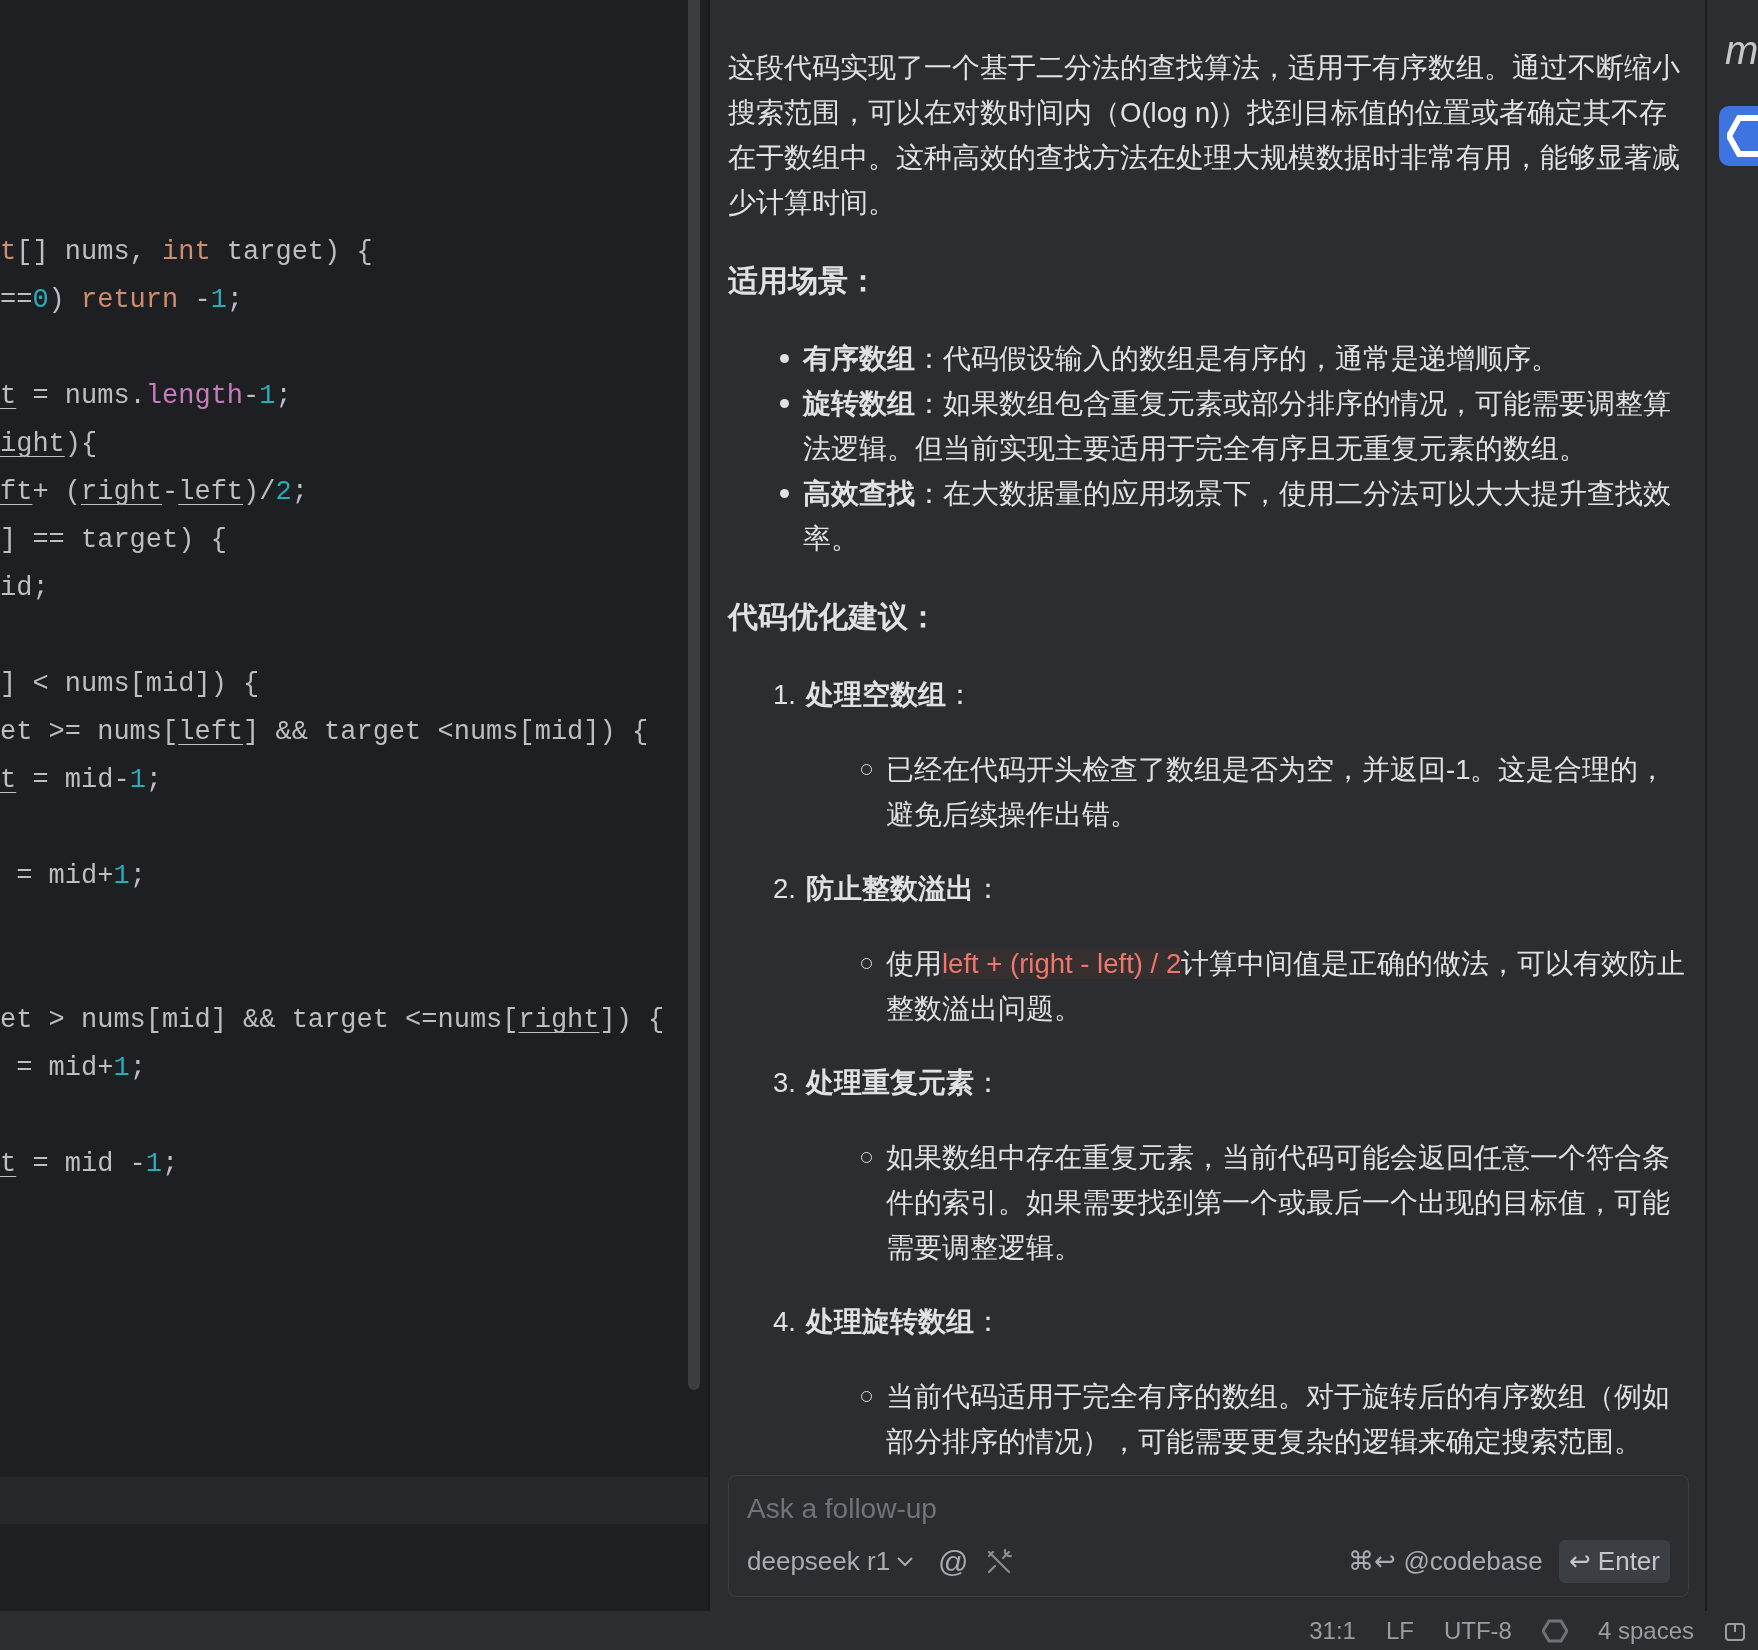 This screenshot has height=1650, width=1758. I want to click on enter-button: ↩ Enter, so click(1614, 1561).